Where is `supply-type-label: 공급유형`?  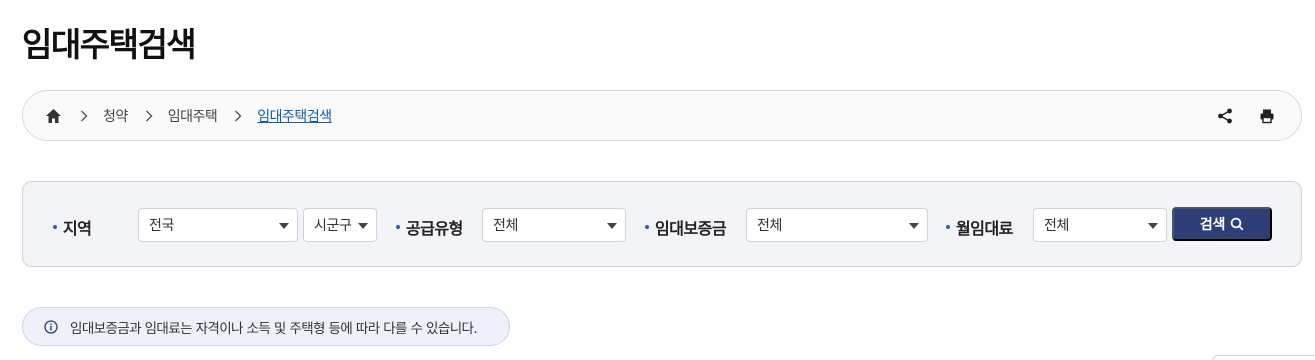
supply-type-label: 공급유형 is located at coordinates (429, 227).